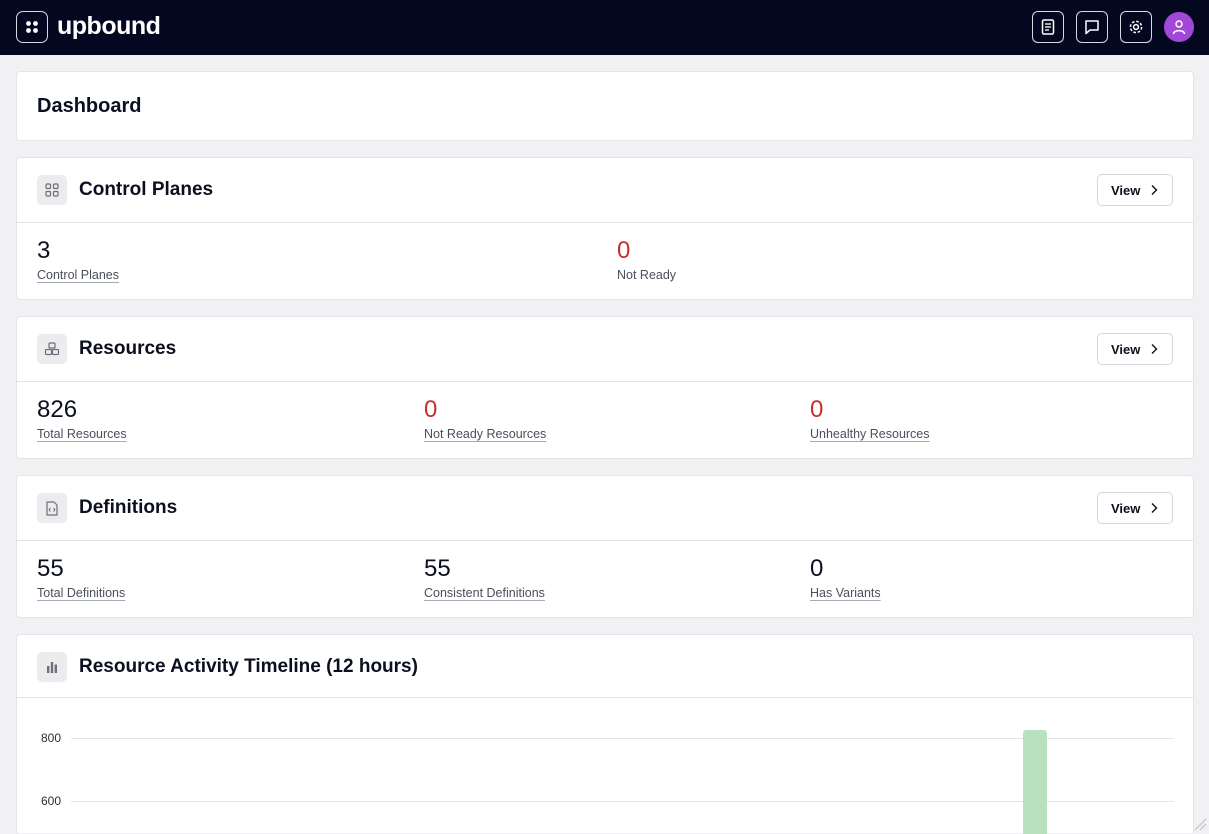 This screenshot has height=834, width=1209. I want to click on upbound-logo: upbound, so click(109, 26).